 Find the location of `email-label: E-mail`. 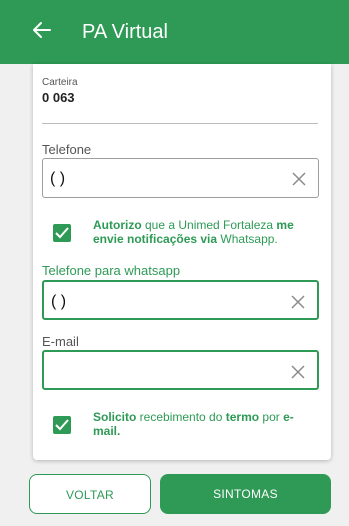

email-label: E-mail is located at coordinates (60, 341).